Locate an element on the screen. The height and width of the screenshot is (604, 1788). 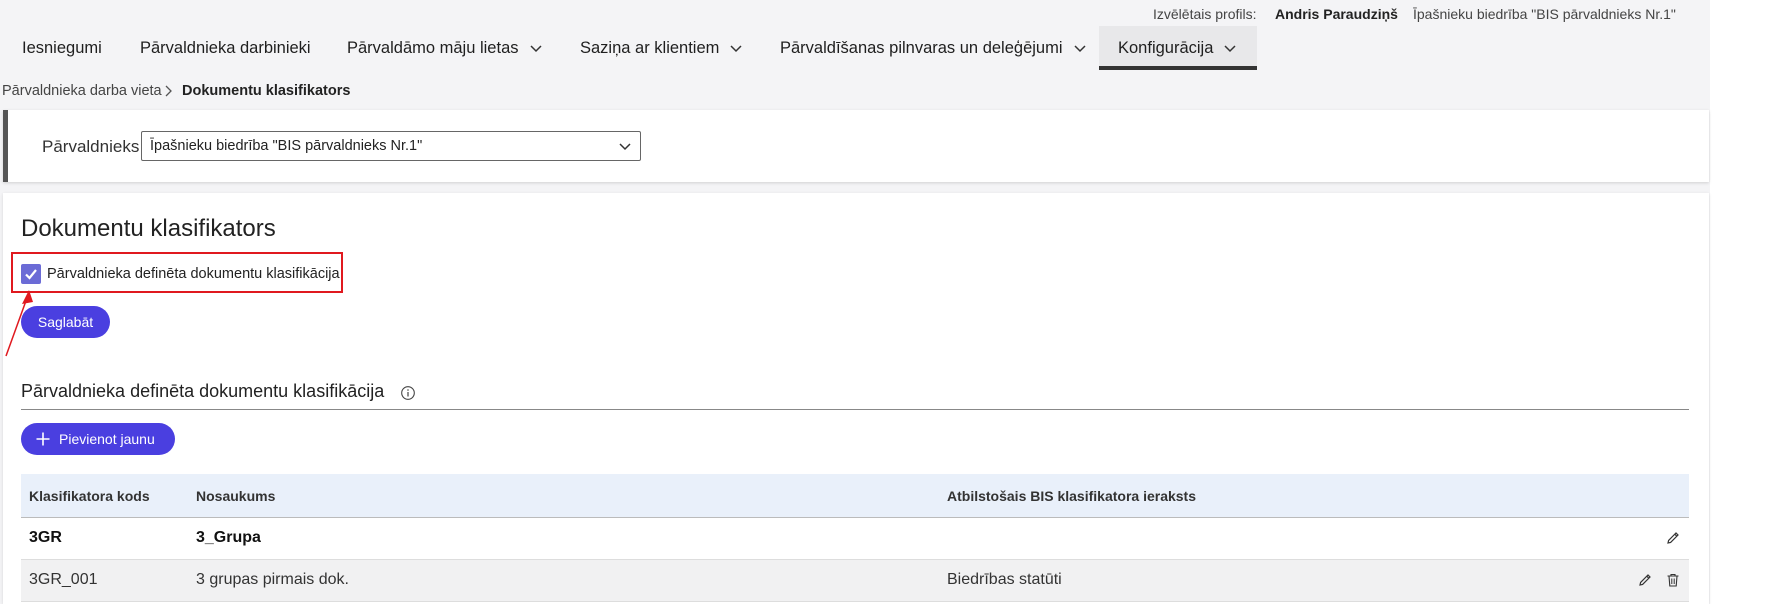
nav-item-maju-lietas: Pārvaldāmo māju lietas is located at coordinates (445, 48).